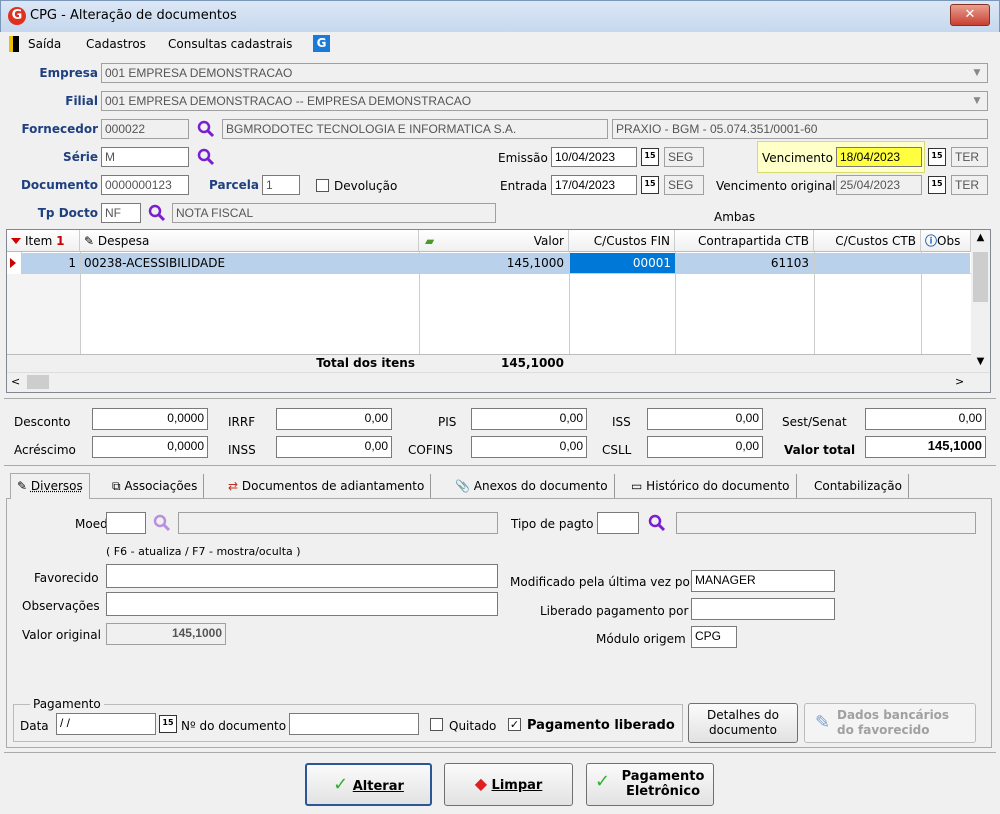 The image size is (1000, 814). What do you see at coordinates (14, 44) in the screenshot?
I see `exit-icon` at bounding box center [14, 44].